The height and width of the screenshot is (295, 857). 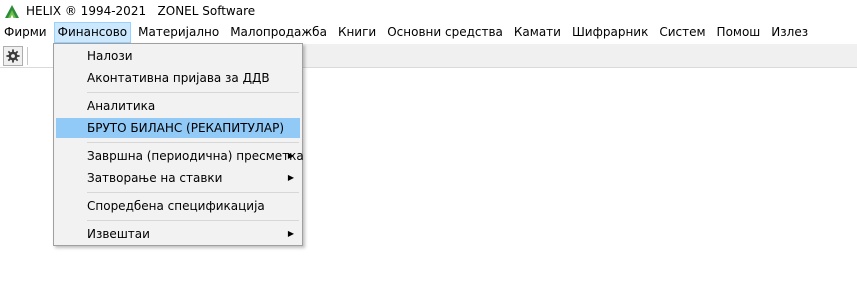 I want to click on menu-materijalno: Материјално, so click(x=178, y=32).